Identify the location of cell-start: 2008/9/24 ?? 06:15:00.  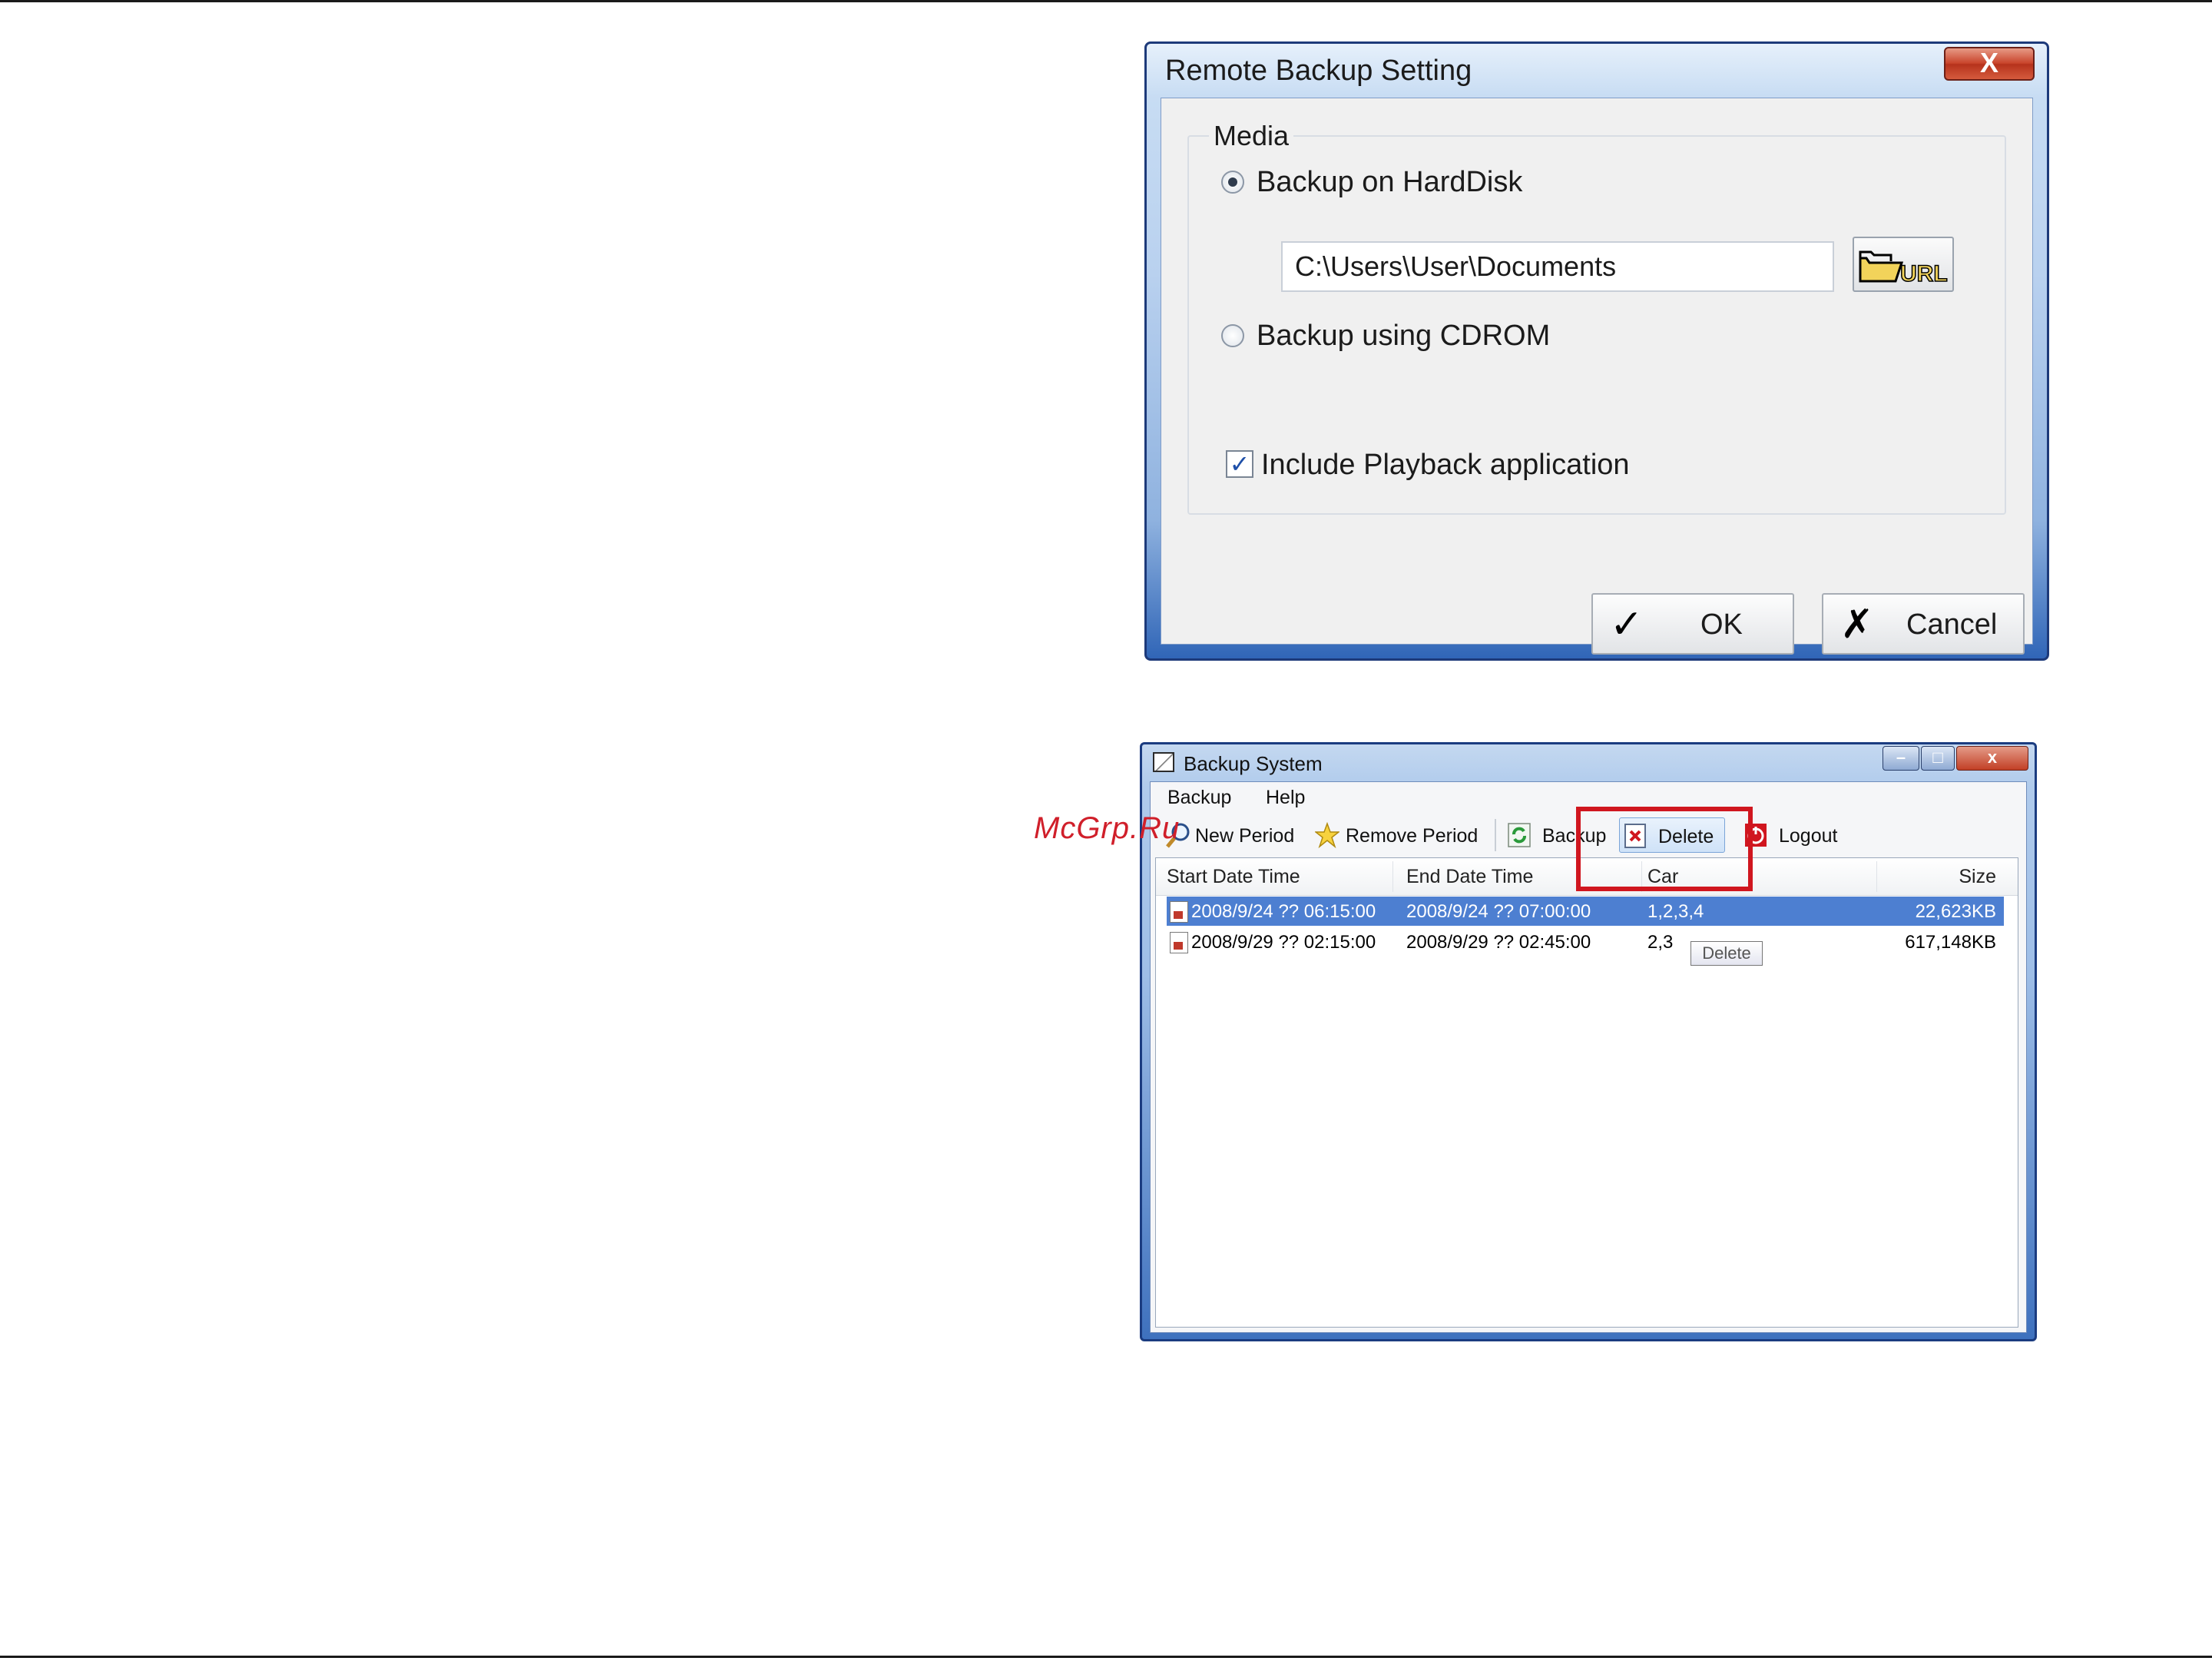
(1283, 911).